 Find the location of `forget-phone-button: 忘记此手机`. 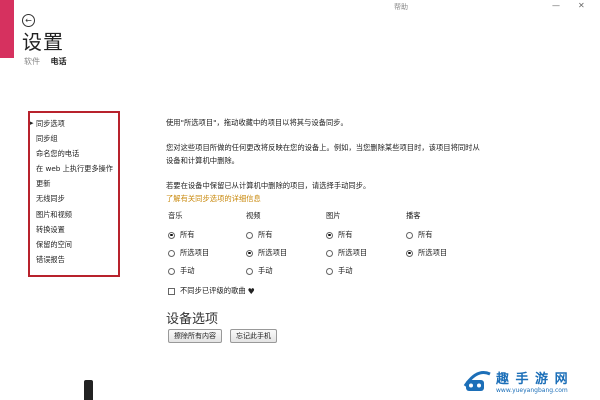

forget-phone-button: 忘记此手机 is located at coordinates (253, 336).